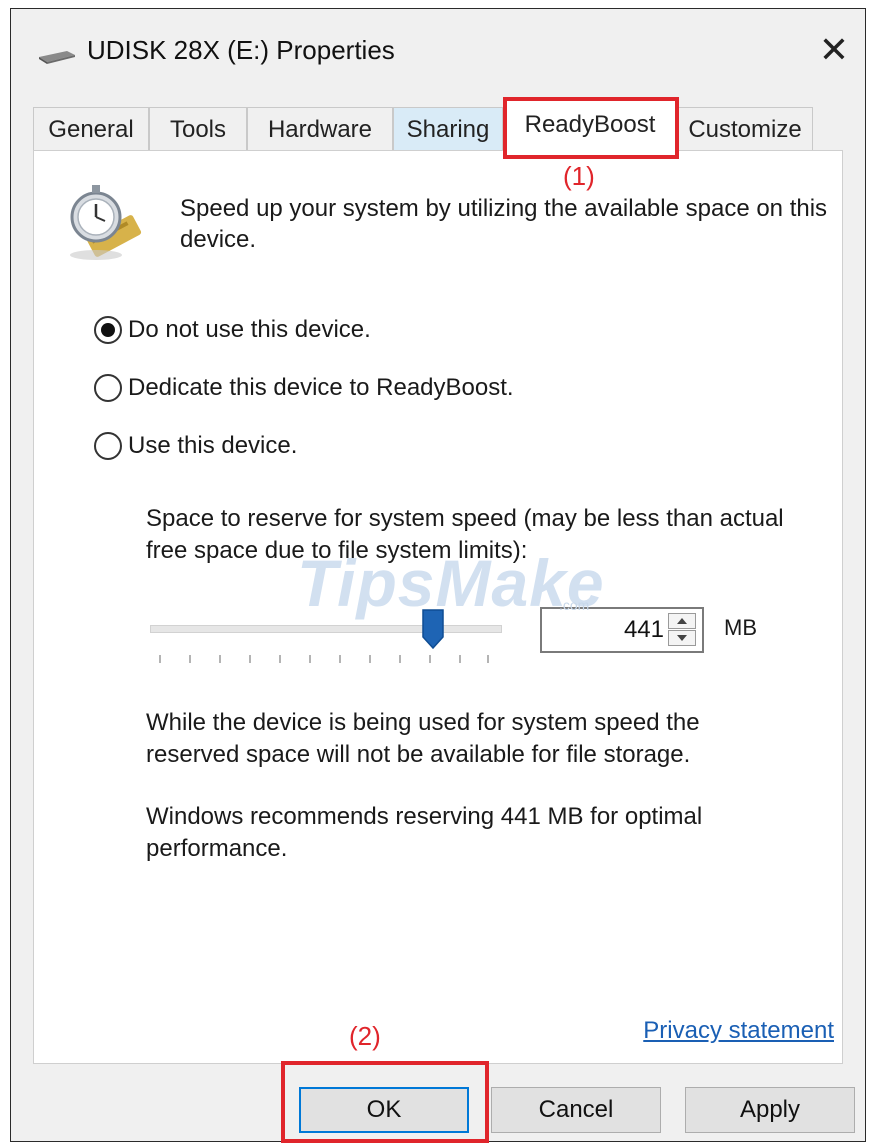  I want to click on annotation-box-readyboost-tab, so click(591, 128).